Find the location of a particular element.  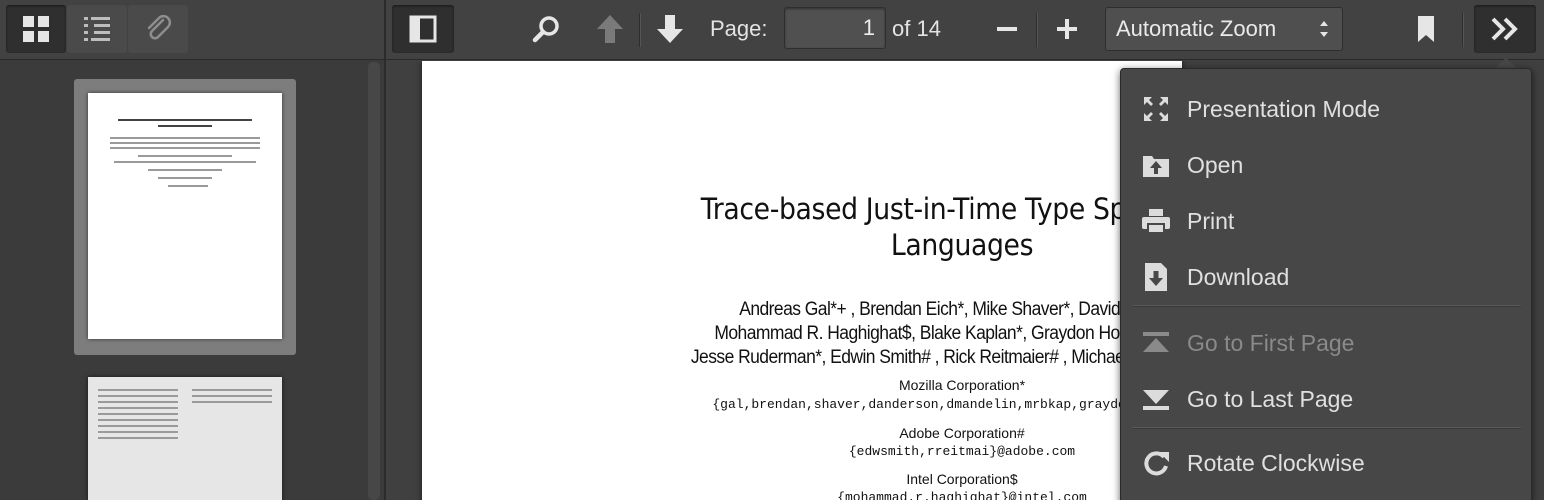

affiliation-mozilla: Mozilla Corporation* is located at coordinates (962, 385).